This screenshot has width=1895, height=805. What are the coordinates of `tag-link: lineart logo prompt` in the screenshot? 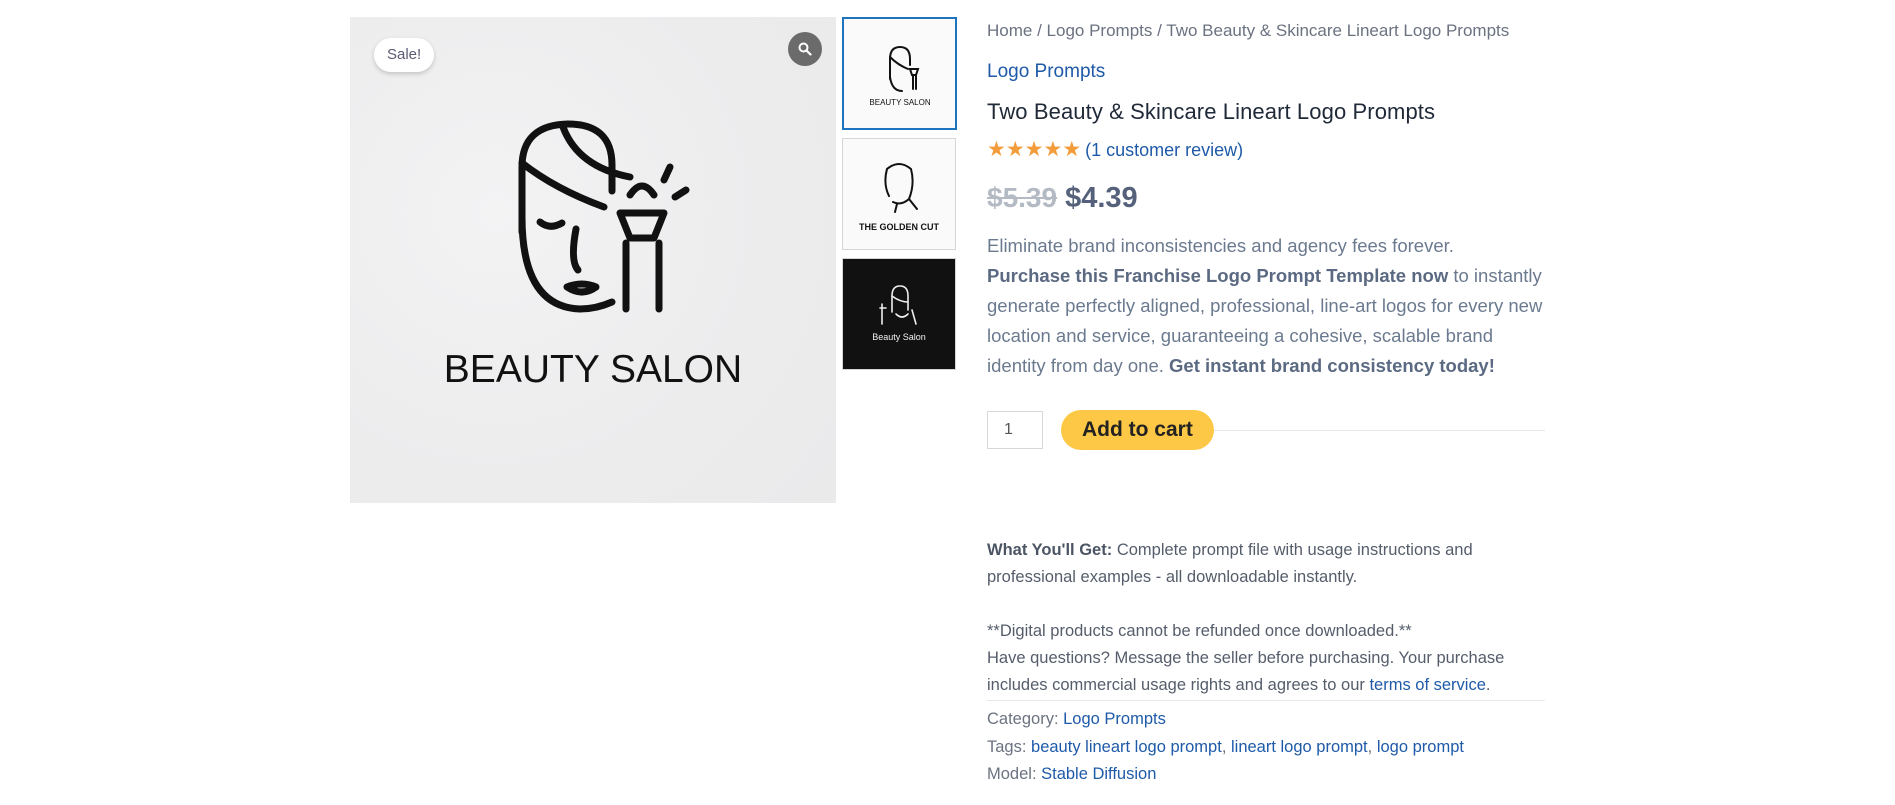 It's located at (1299, 747).